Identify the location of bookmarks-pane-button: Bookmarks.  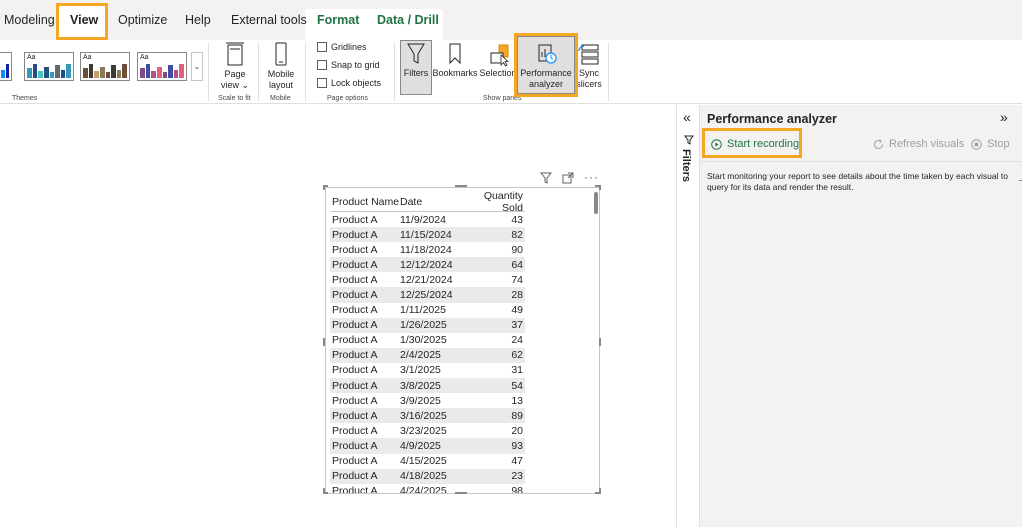
(455, 59).